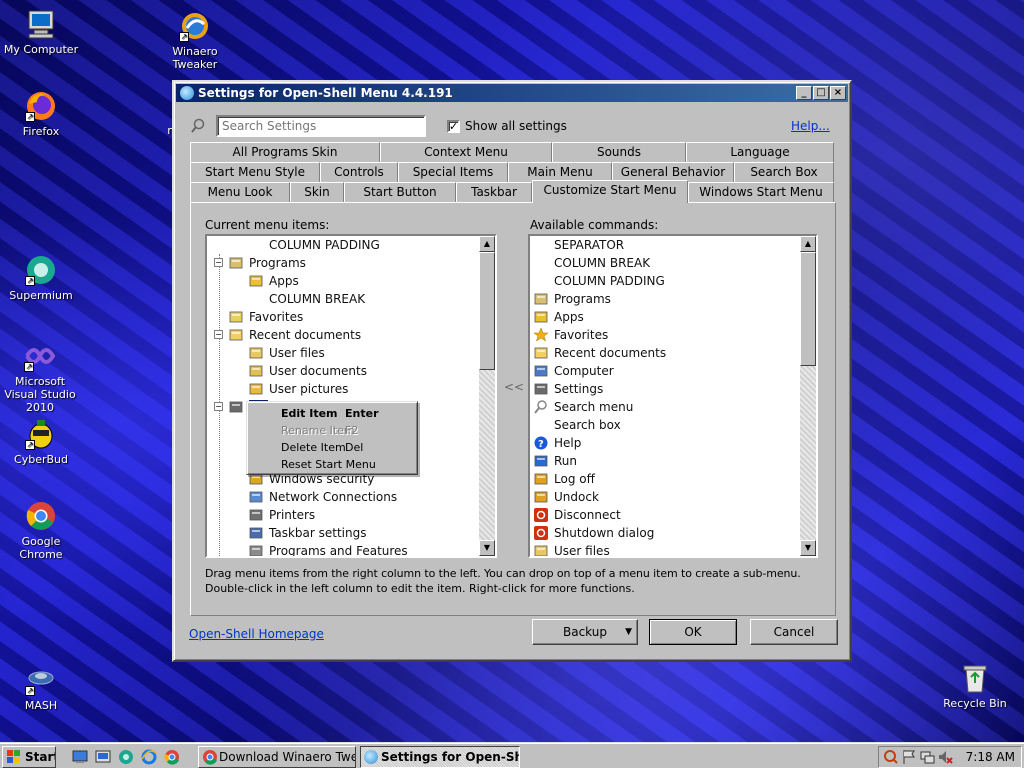  I want to click on tab-windows-start-menu: Windows Start Menu, so click(761, 192).